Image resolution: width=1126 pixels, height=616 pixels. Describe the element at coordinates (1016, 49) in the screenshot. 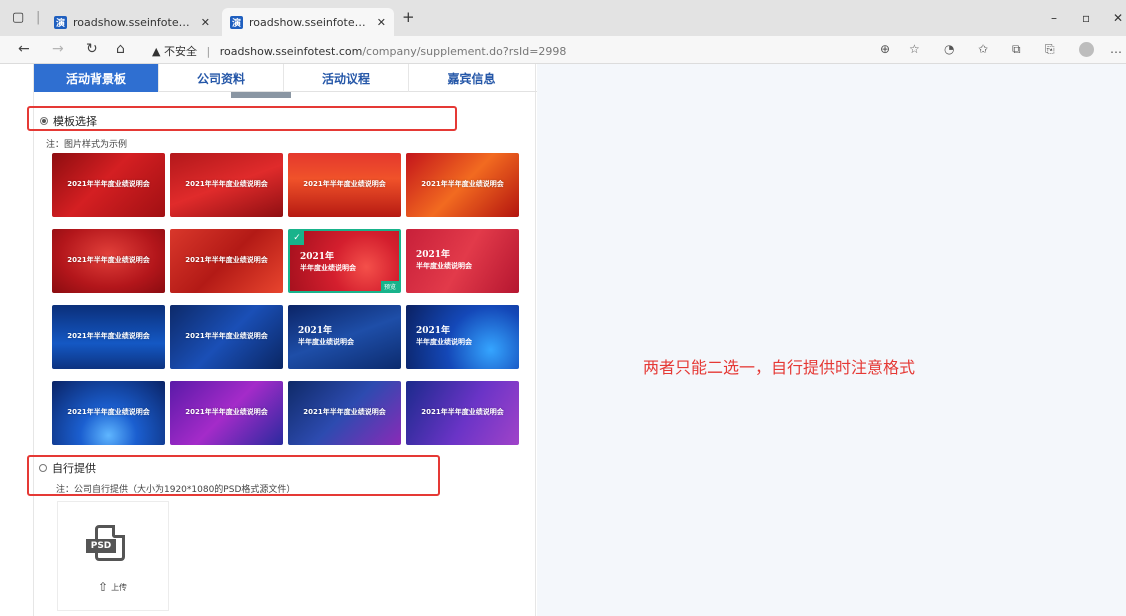

I see `collections-icon: ⧉` at that location.